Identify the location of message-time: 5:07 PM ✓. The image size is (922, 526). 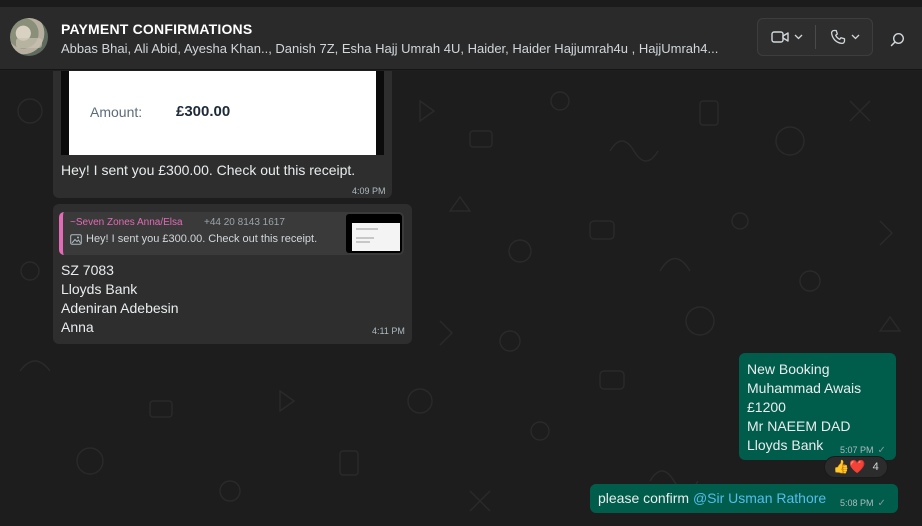
(863, 450).